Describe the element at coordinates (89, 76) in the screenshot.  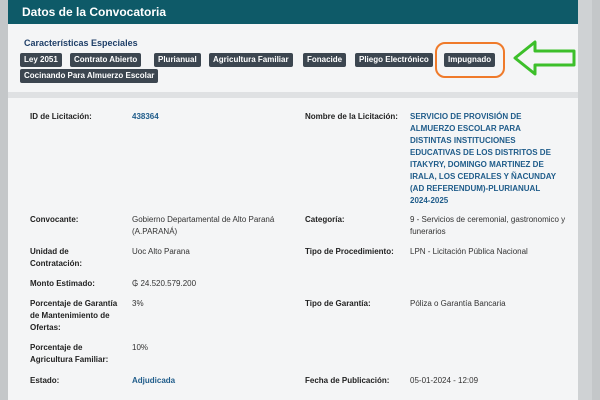
I see `tag-cocinando-almuerzo-escolar: Cocinando Para Almuerzo Escolar` at that location.